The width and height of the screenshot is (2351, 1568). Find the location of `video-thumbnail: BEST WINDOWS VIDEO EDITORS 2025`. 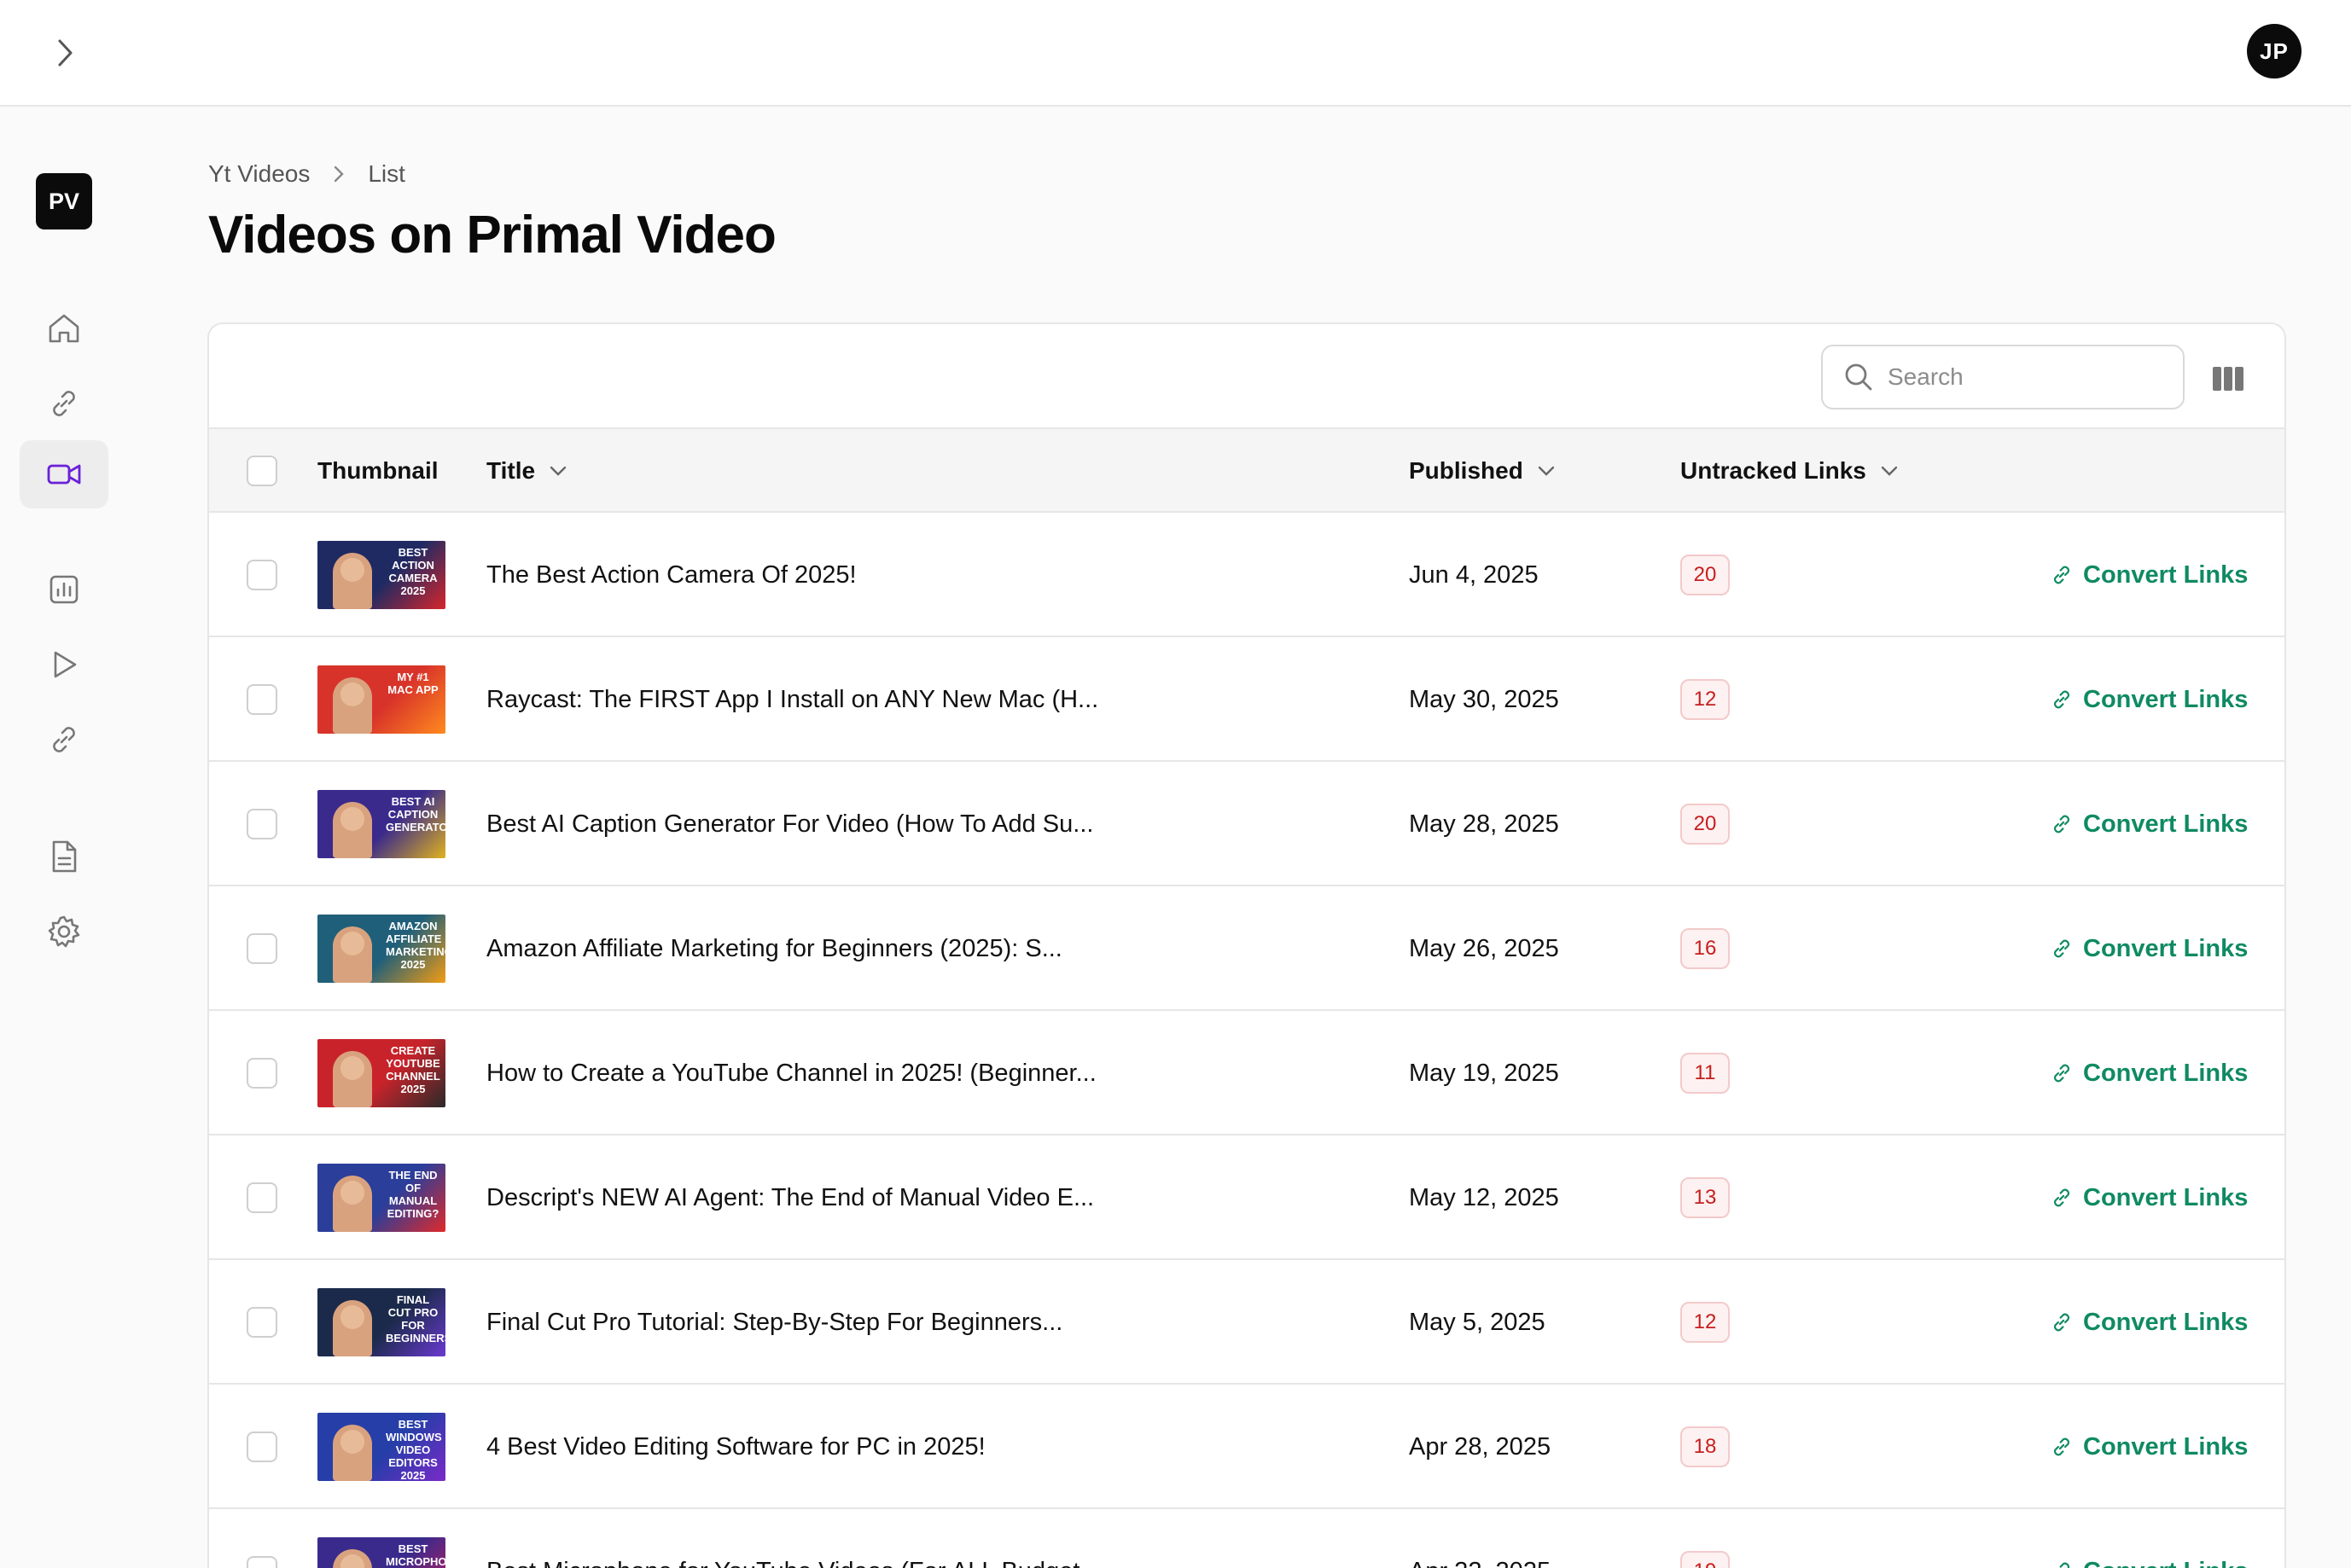

video-thumbnail: BEST WINDOWS VIDEO EDITORS 2025 is located at coordinates (381, 1447).